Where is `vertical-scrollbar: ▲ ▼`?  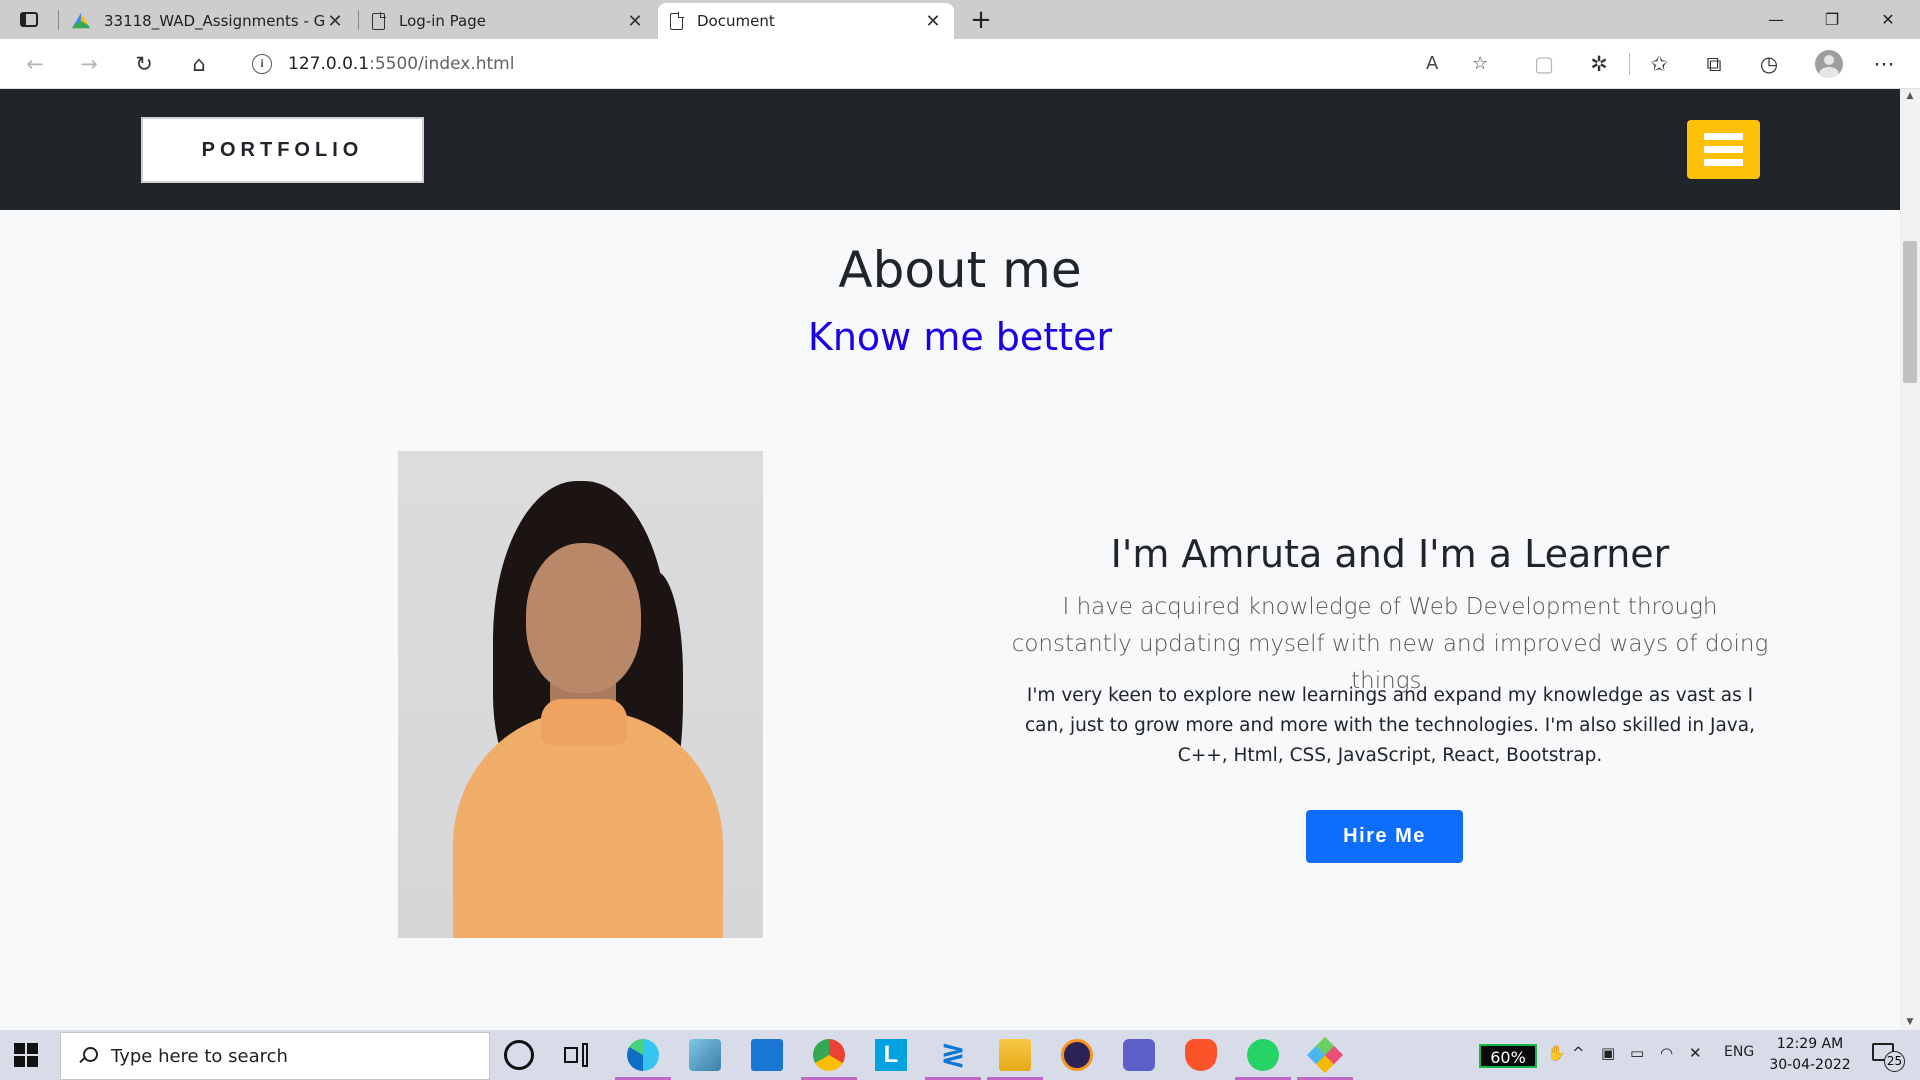
vertical-scrollbar: ▲ ▼ is located at coordinates (1910, 559).